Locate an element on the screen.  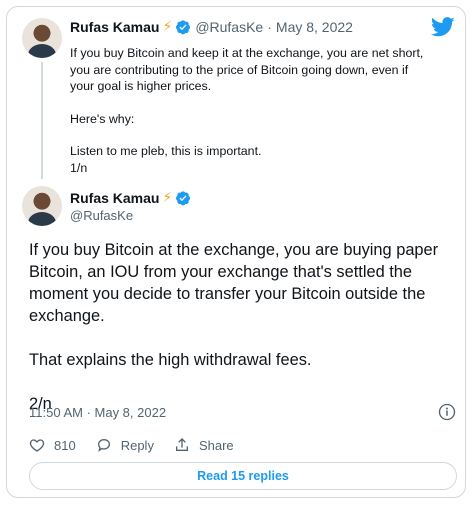
tweet-line: Listen to me pleb, this is important. is located at coordinates (166, 151).